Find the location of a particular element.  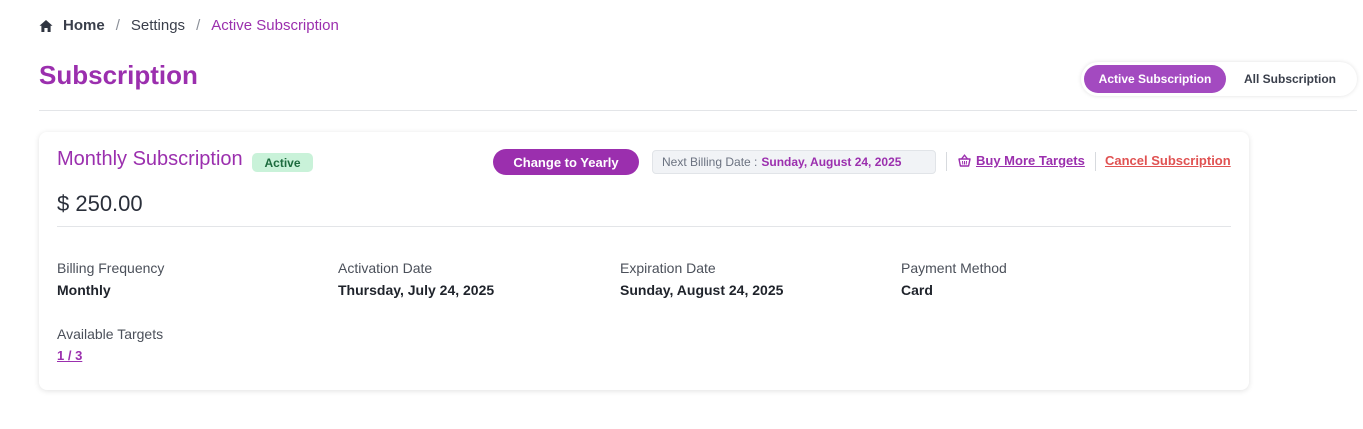

available-targets-label: Available Targets is located at coordinates (110, 334).